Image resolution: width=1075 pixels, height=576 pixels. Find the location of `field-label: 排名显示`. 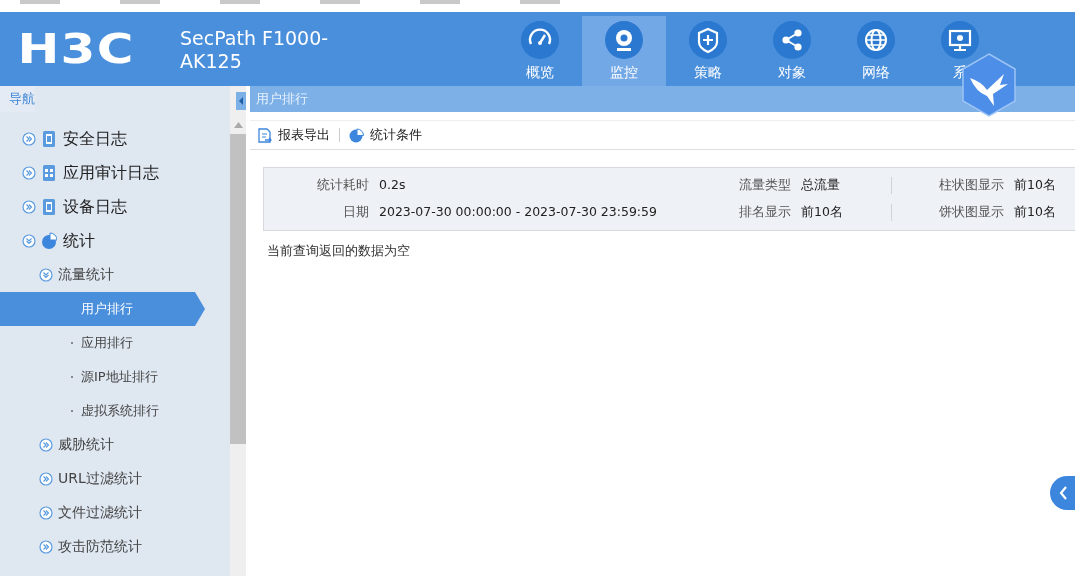

field-label: 排名显示 is located at coordinates (765, 212).